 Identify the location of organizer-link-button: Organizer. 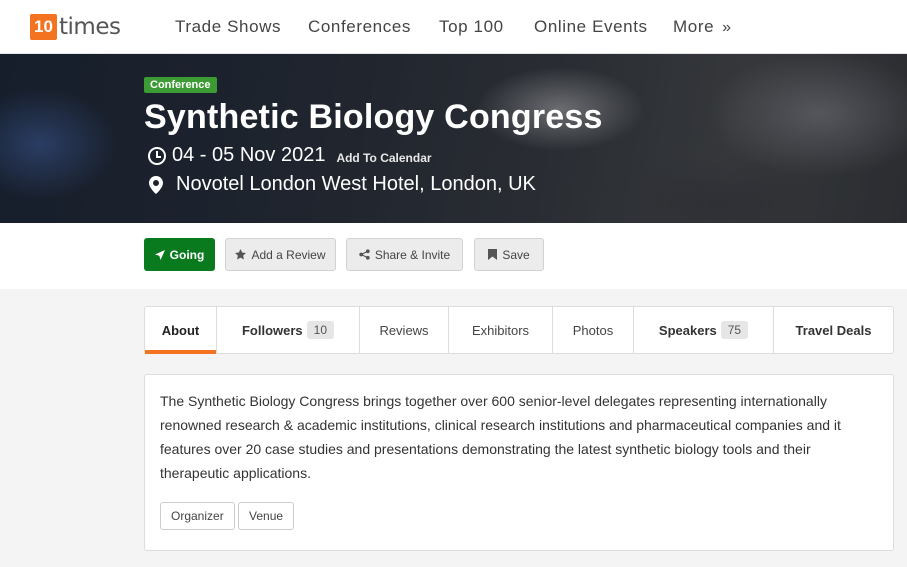
(197, 516).